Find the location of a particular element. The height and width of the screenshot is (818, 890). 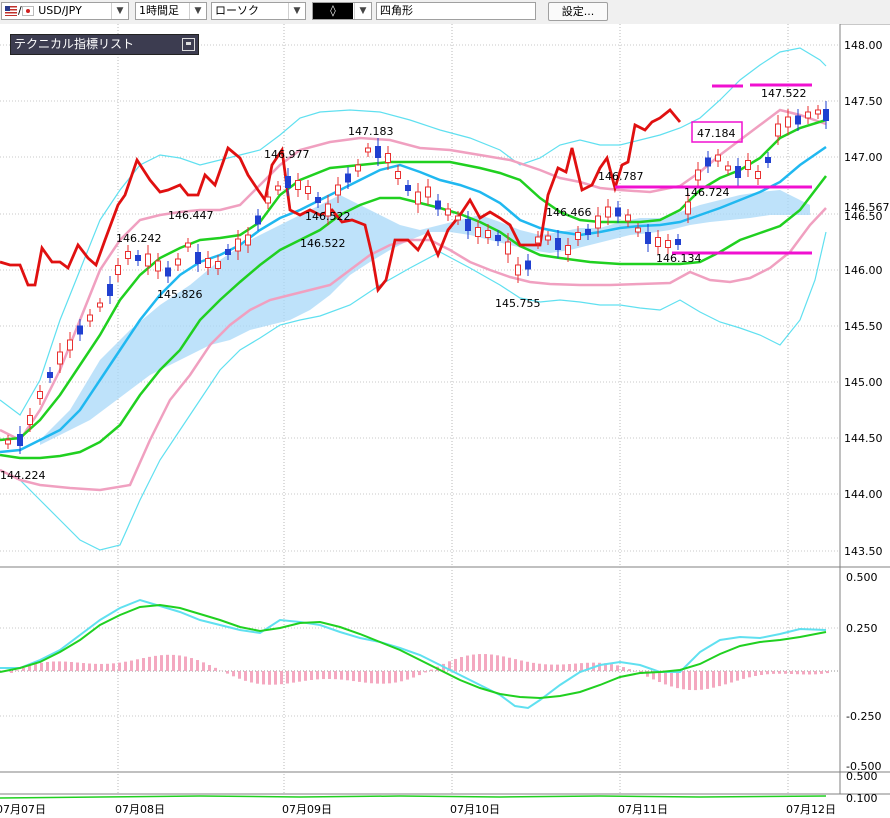

price-axis-label: 146.50 is located at coordinates (863, 216).